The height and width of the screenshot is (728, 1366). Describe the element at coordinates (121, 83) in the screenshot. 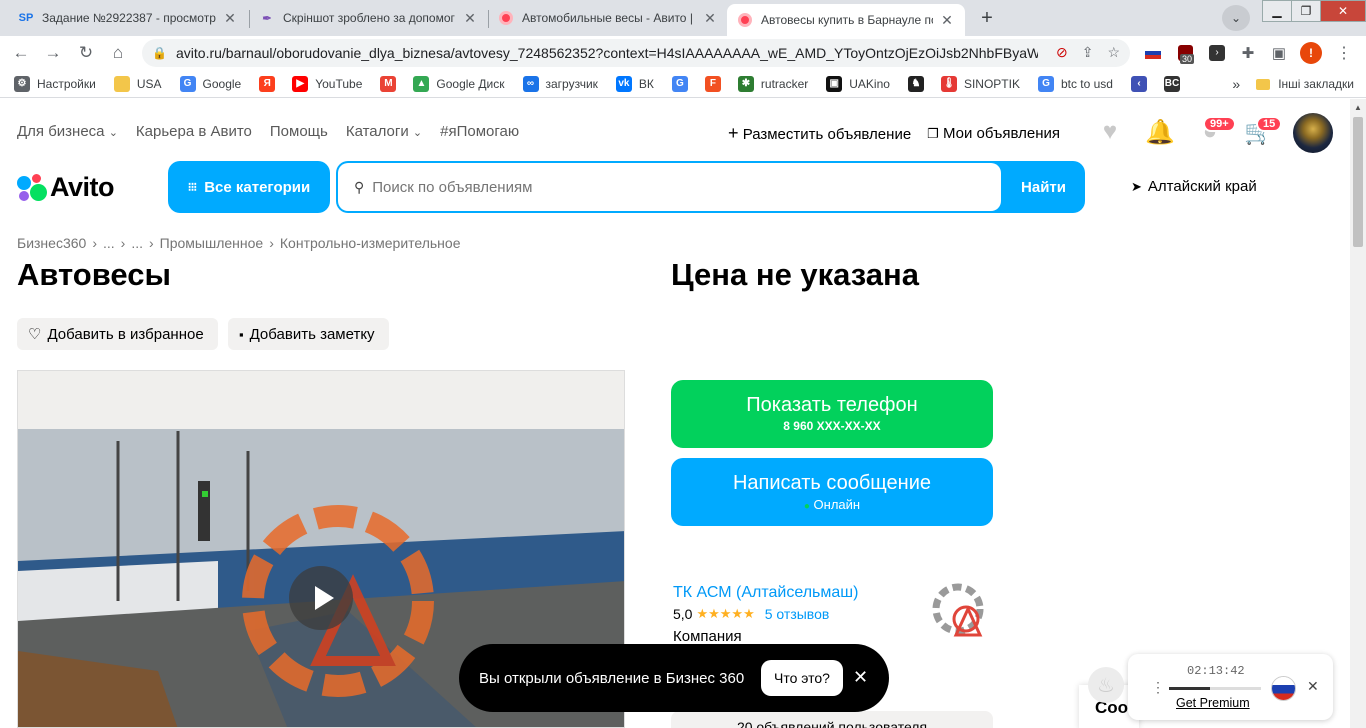

I see `folder-icon` at that location.